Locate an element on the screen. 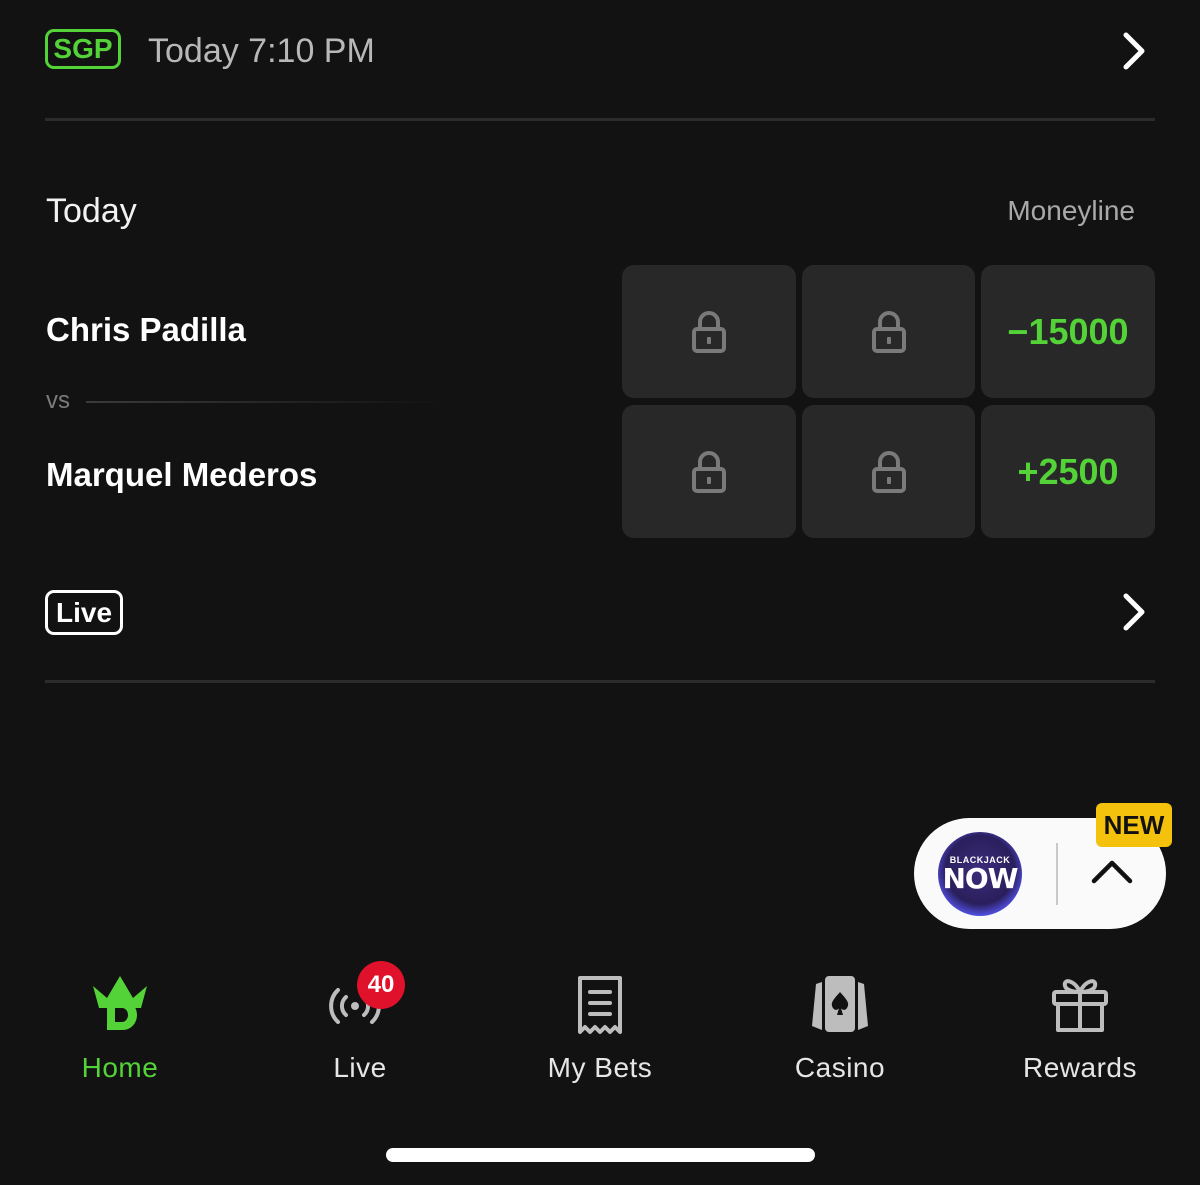 The height and width of the screenshot is (1185, 1200). team-a-odds: −15000 is located at coordinates (1068, 331).